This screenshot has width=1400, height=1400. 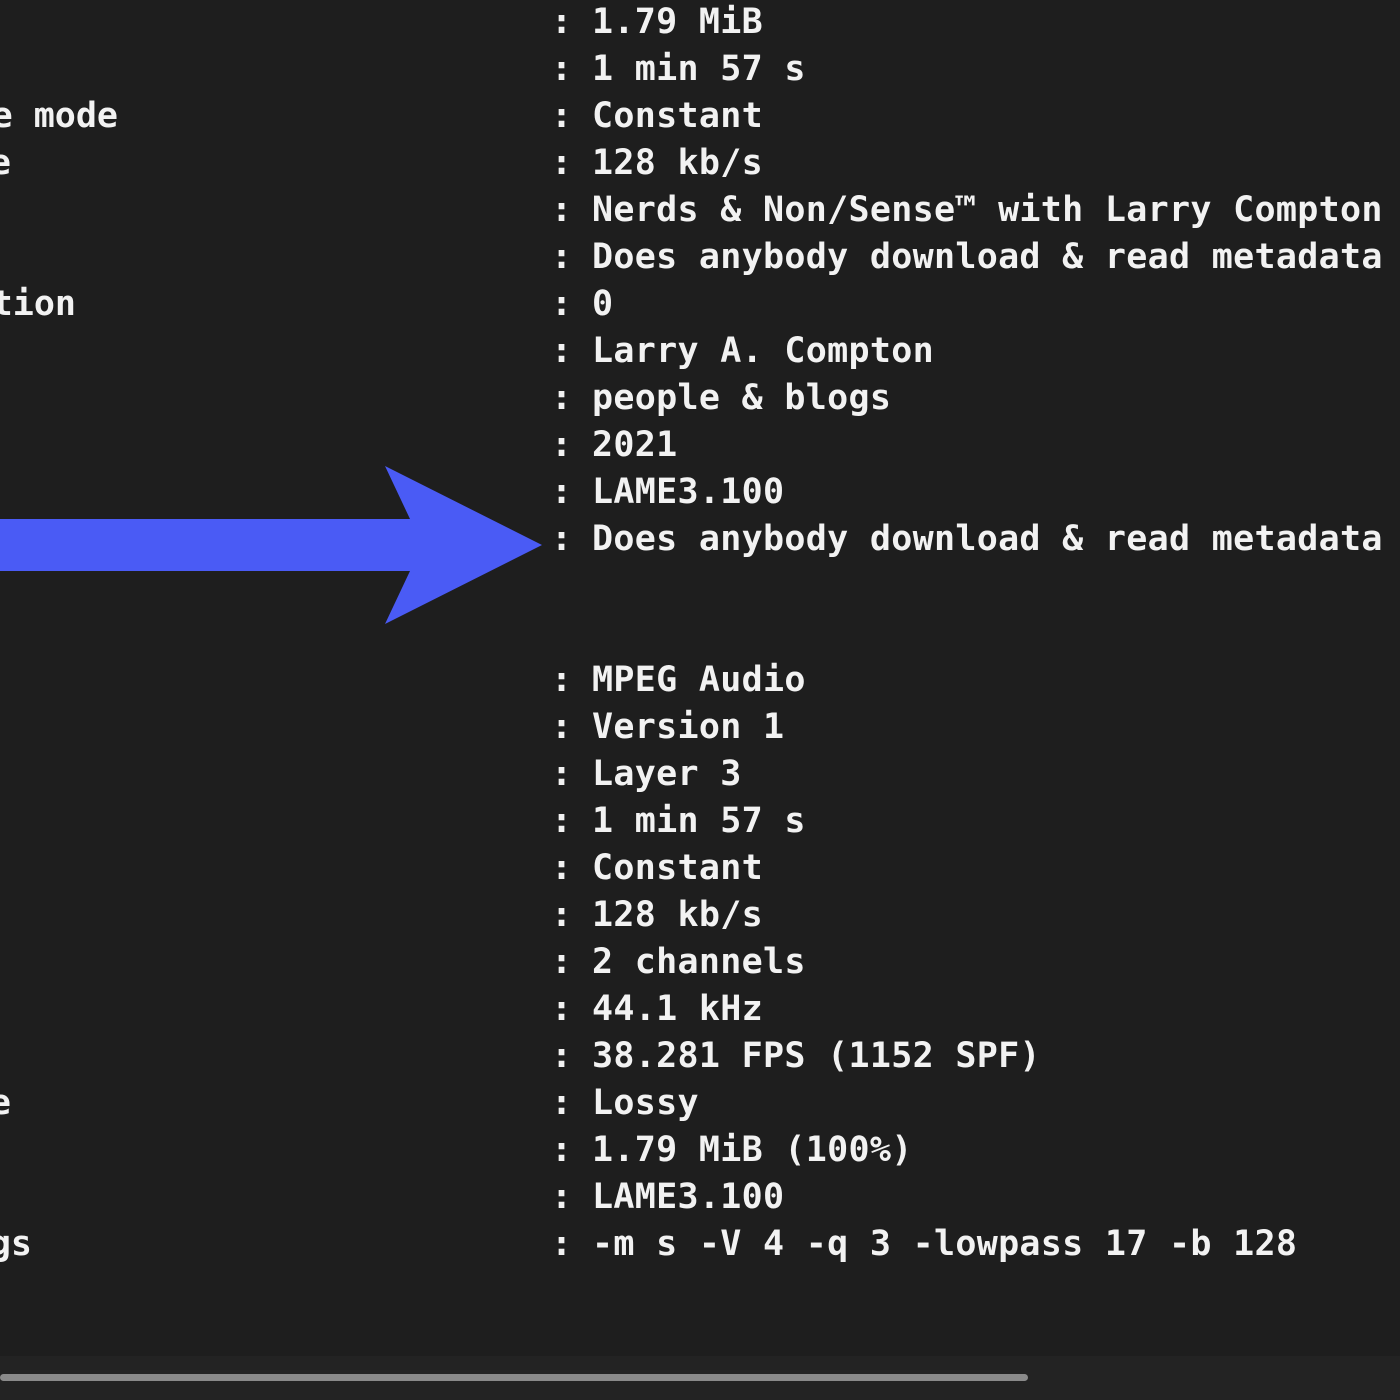 I want to click on value-format-version: Version 1, so click(x=688, y=727).